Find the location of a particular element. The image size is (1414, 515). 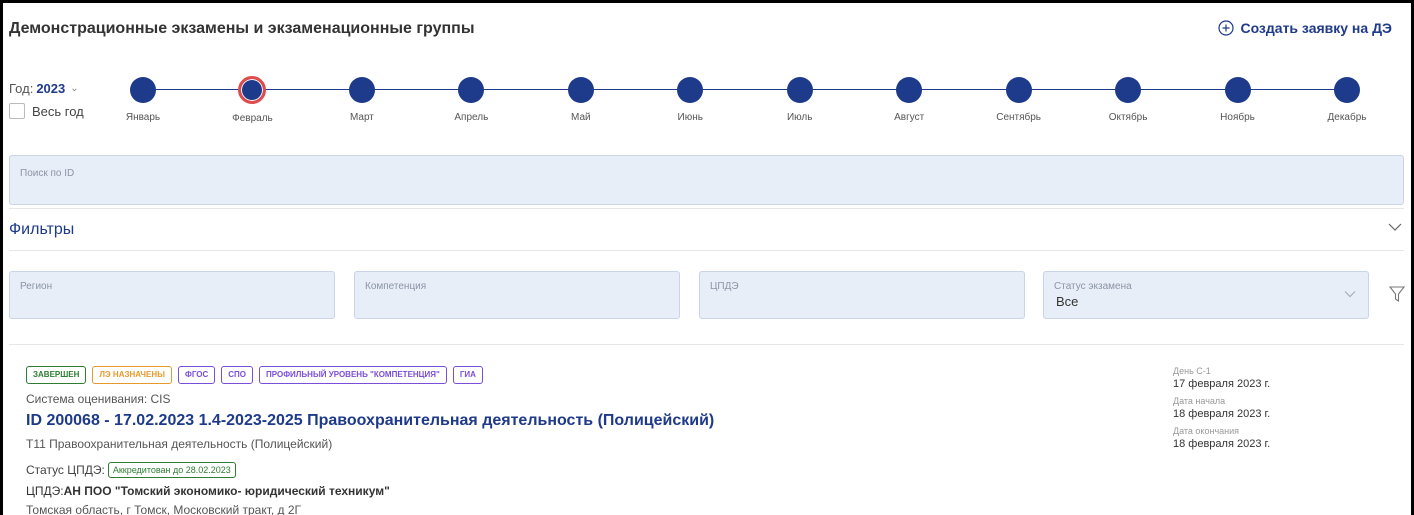

search-id-input: Поиск по ID is located at coordinates (706, 180).